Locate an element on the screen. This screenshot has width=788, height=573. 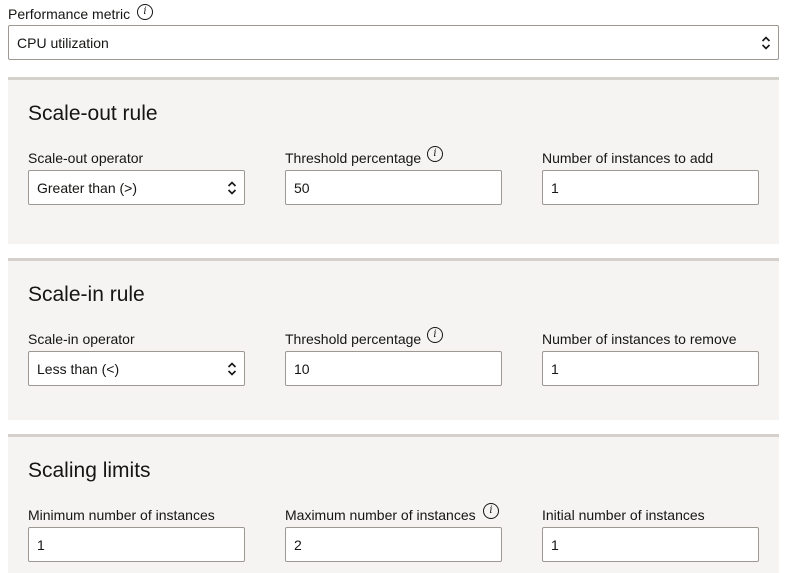
scale-in-rule-title: Scale-in rule is located at coordinates (86, 294).